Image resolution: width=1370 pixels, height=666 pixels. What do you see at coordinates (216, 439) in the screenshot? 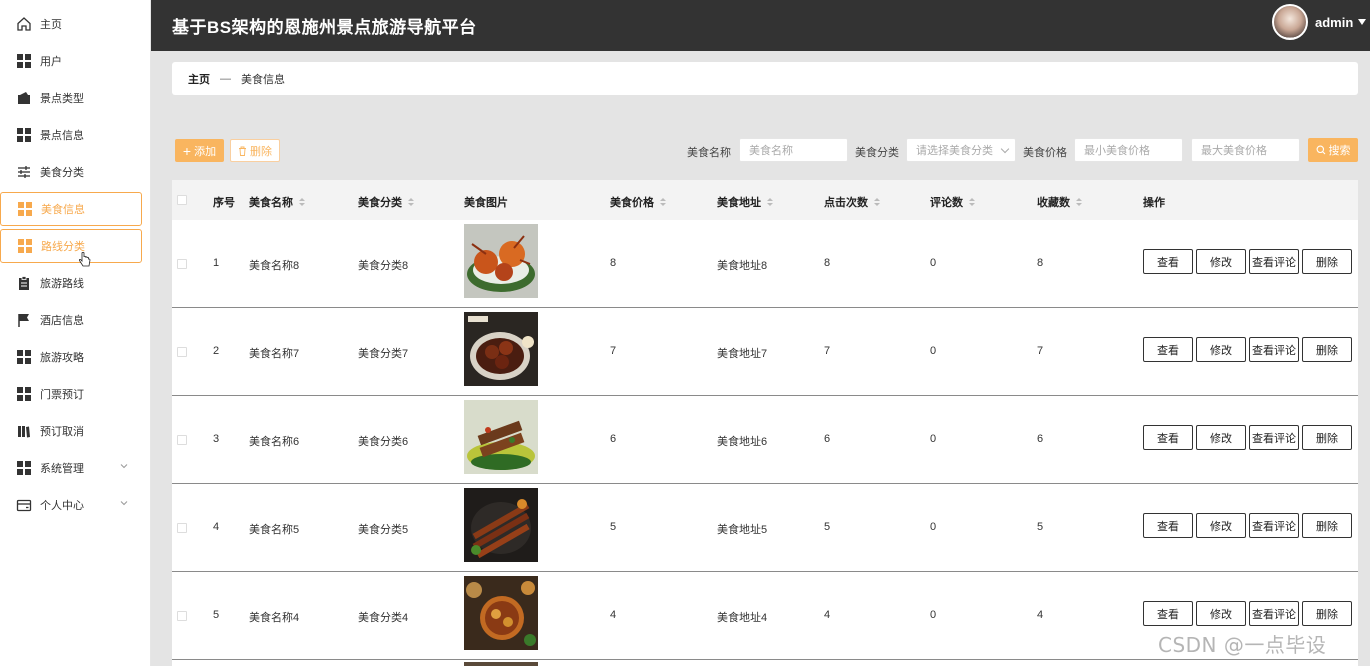
I see `cell-index: 3` at bounding box center [216, 439].